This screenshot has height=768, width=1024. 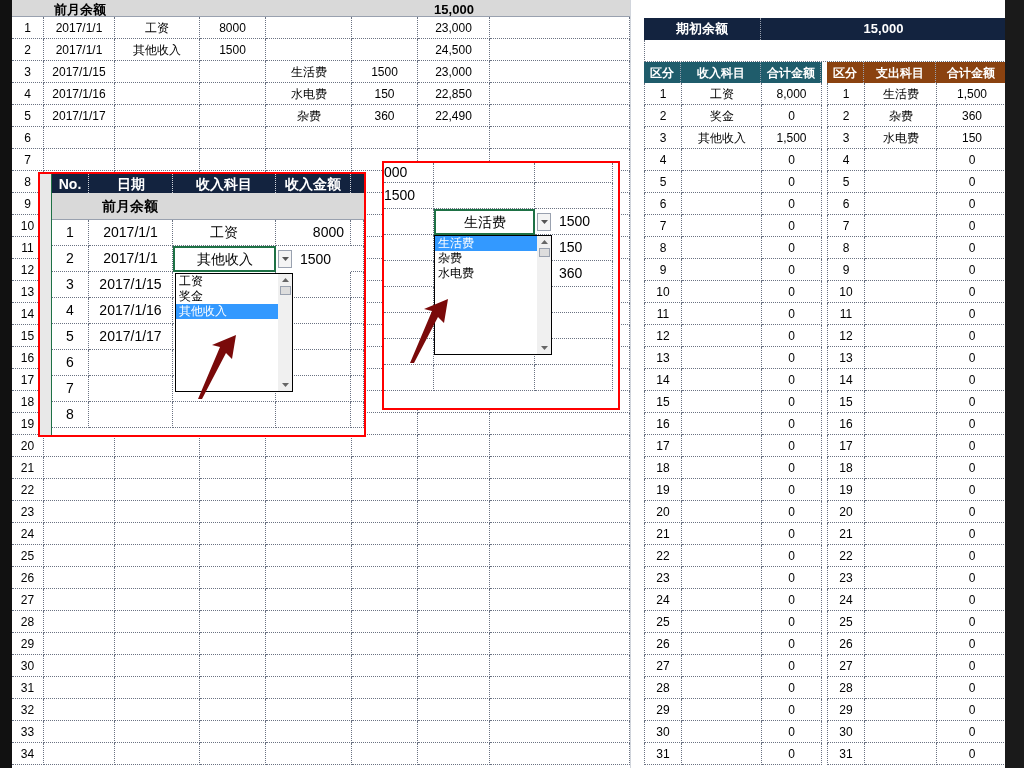 What do you see at coordinates (663, 270) in the screenshot?
I see `table-cell: 9` at bounding box center [663, 270].